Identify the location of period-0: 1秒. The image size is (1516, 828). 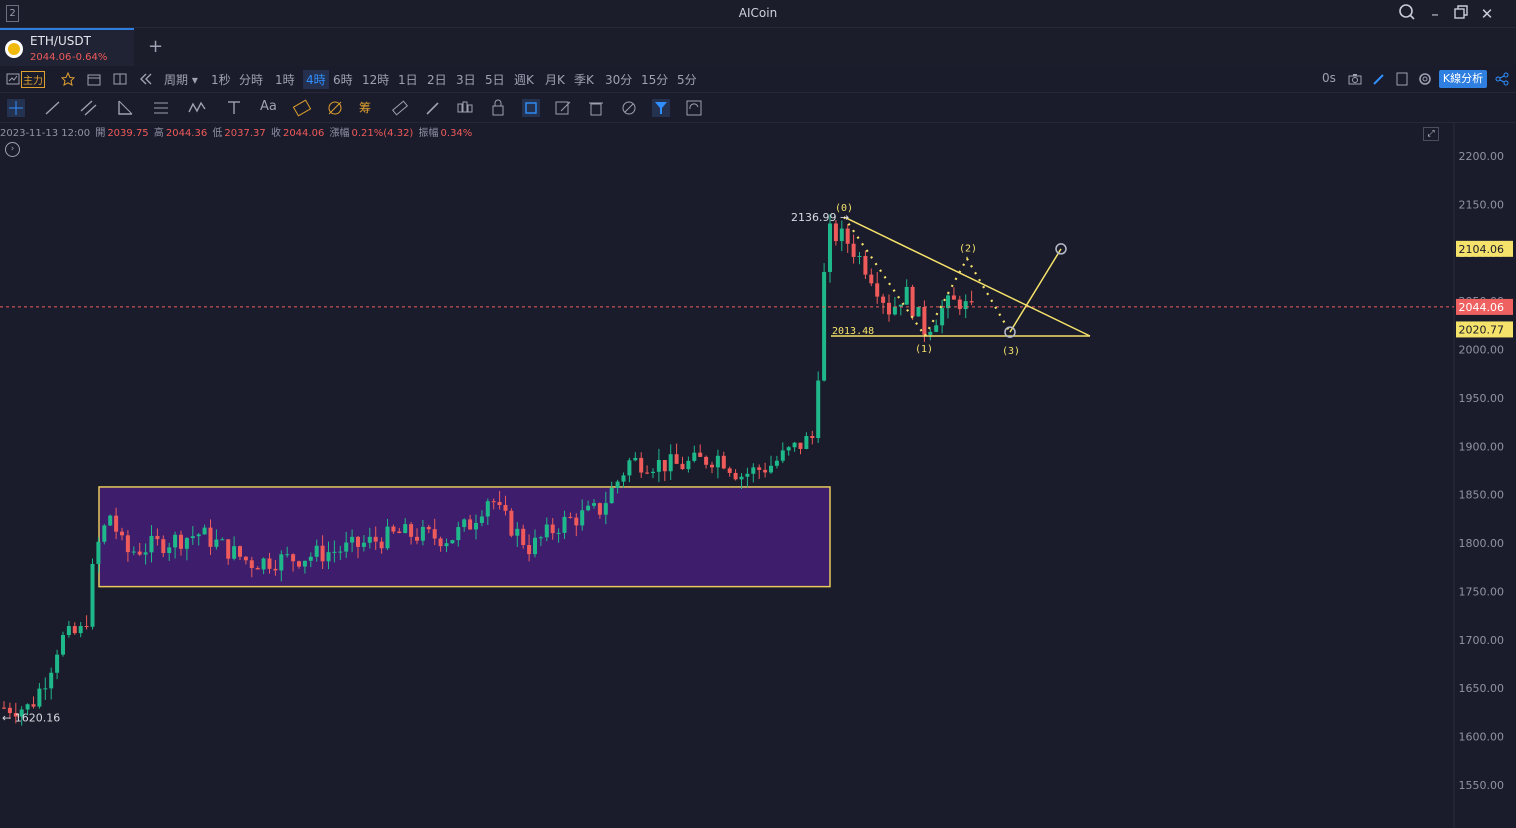
(221, 79).